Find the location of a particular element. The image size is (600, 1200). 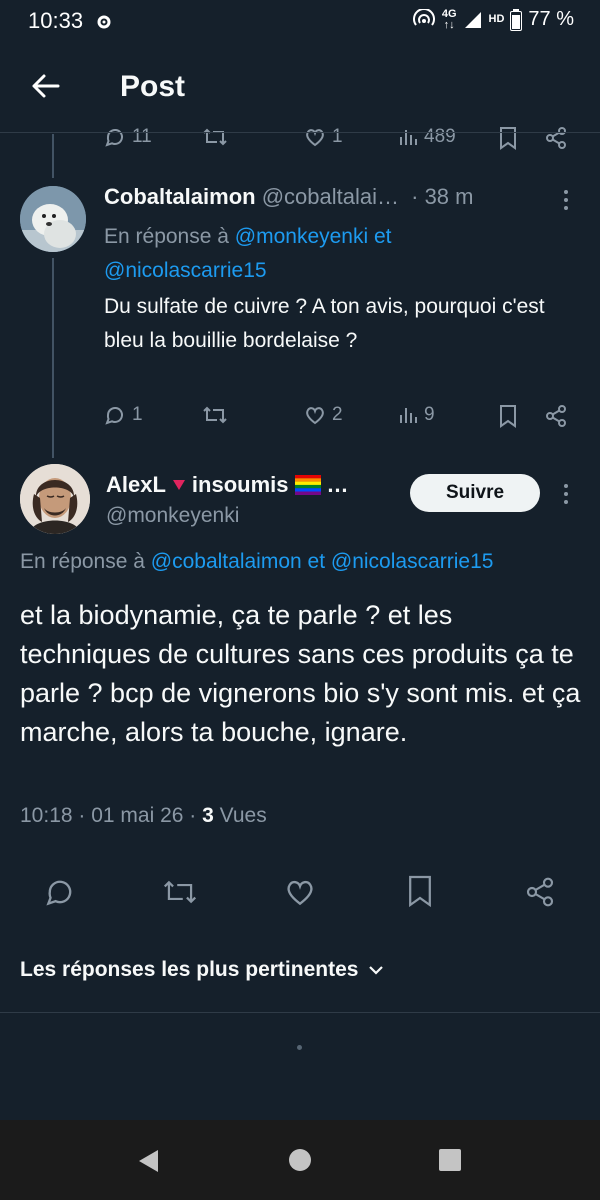

thread-line-top is located at coordinates (53, 156).